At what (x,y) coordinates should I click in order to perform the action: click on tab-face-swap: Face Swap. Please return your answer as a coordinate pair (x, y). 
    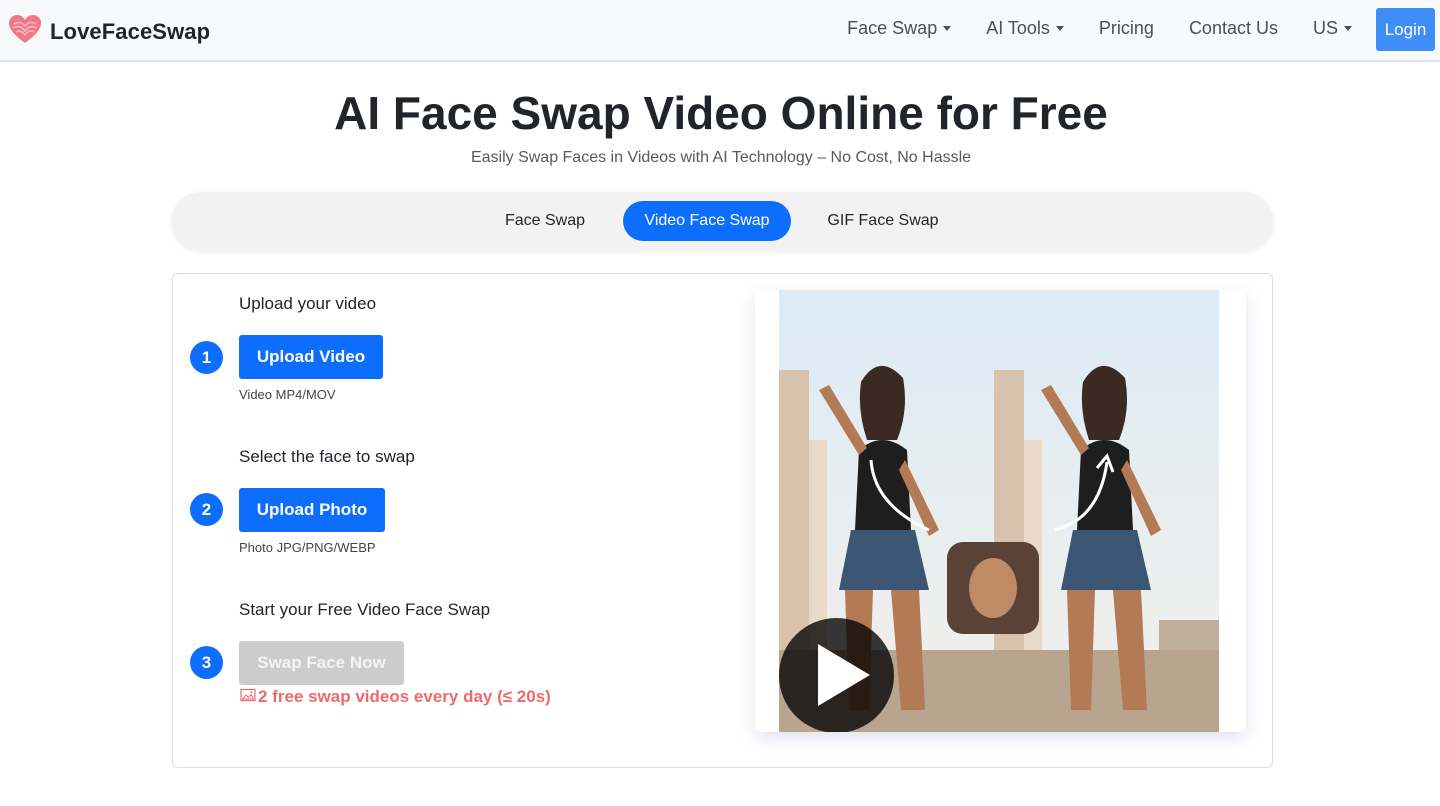
    Looking at the image, I should click on (545, 221).